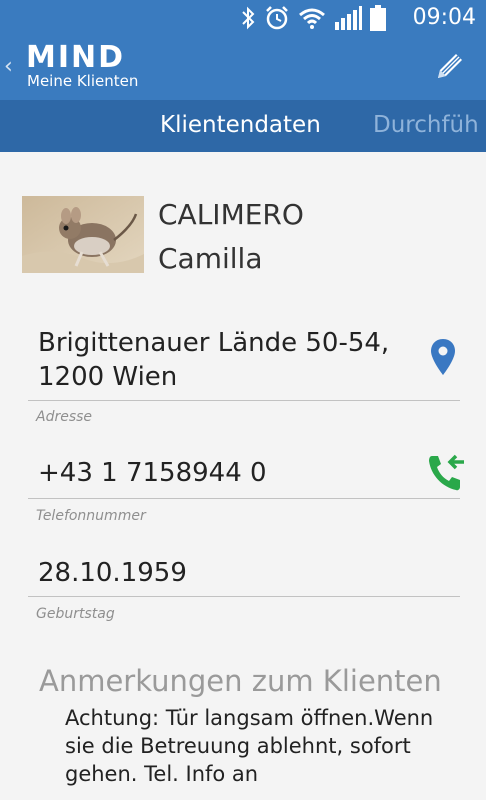 The image size is (486, 800). I want to click on address-line-1: Brigittenauer Lände 50-54,, so click(214, 343).